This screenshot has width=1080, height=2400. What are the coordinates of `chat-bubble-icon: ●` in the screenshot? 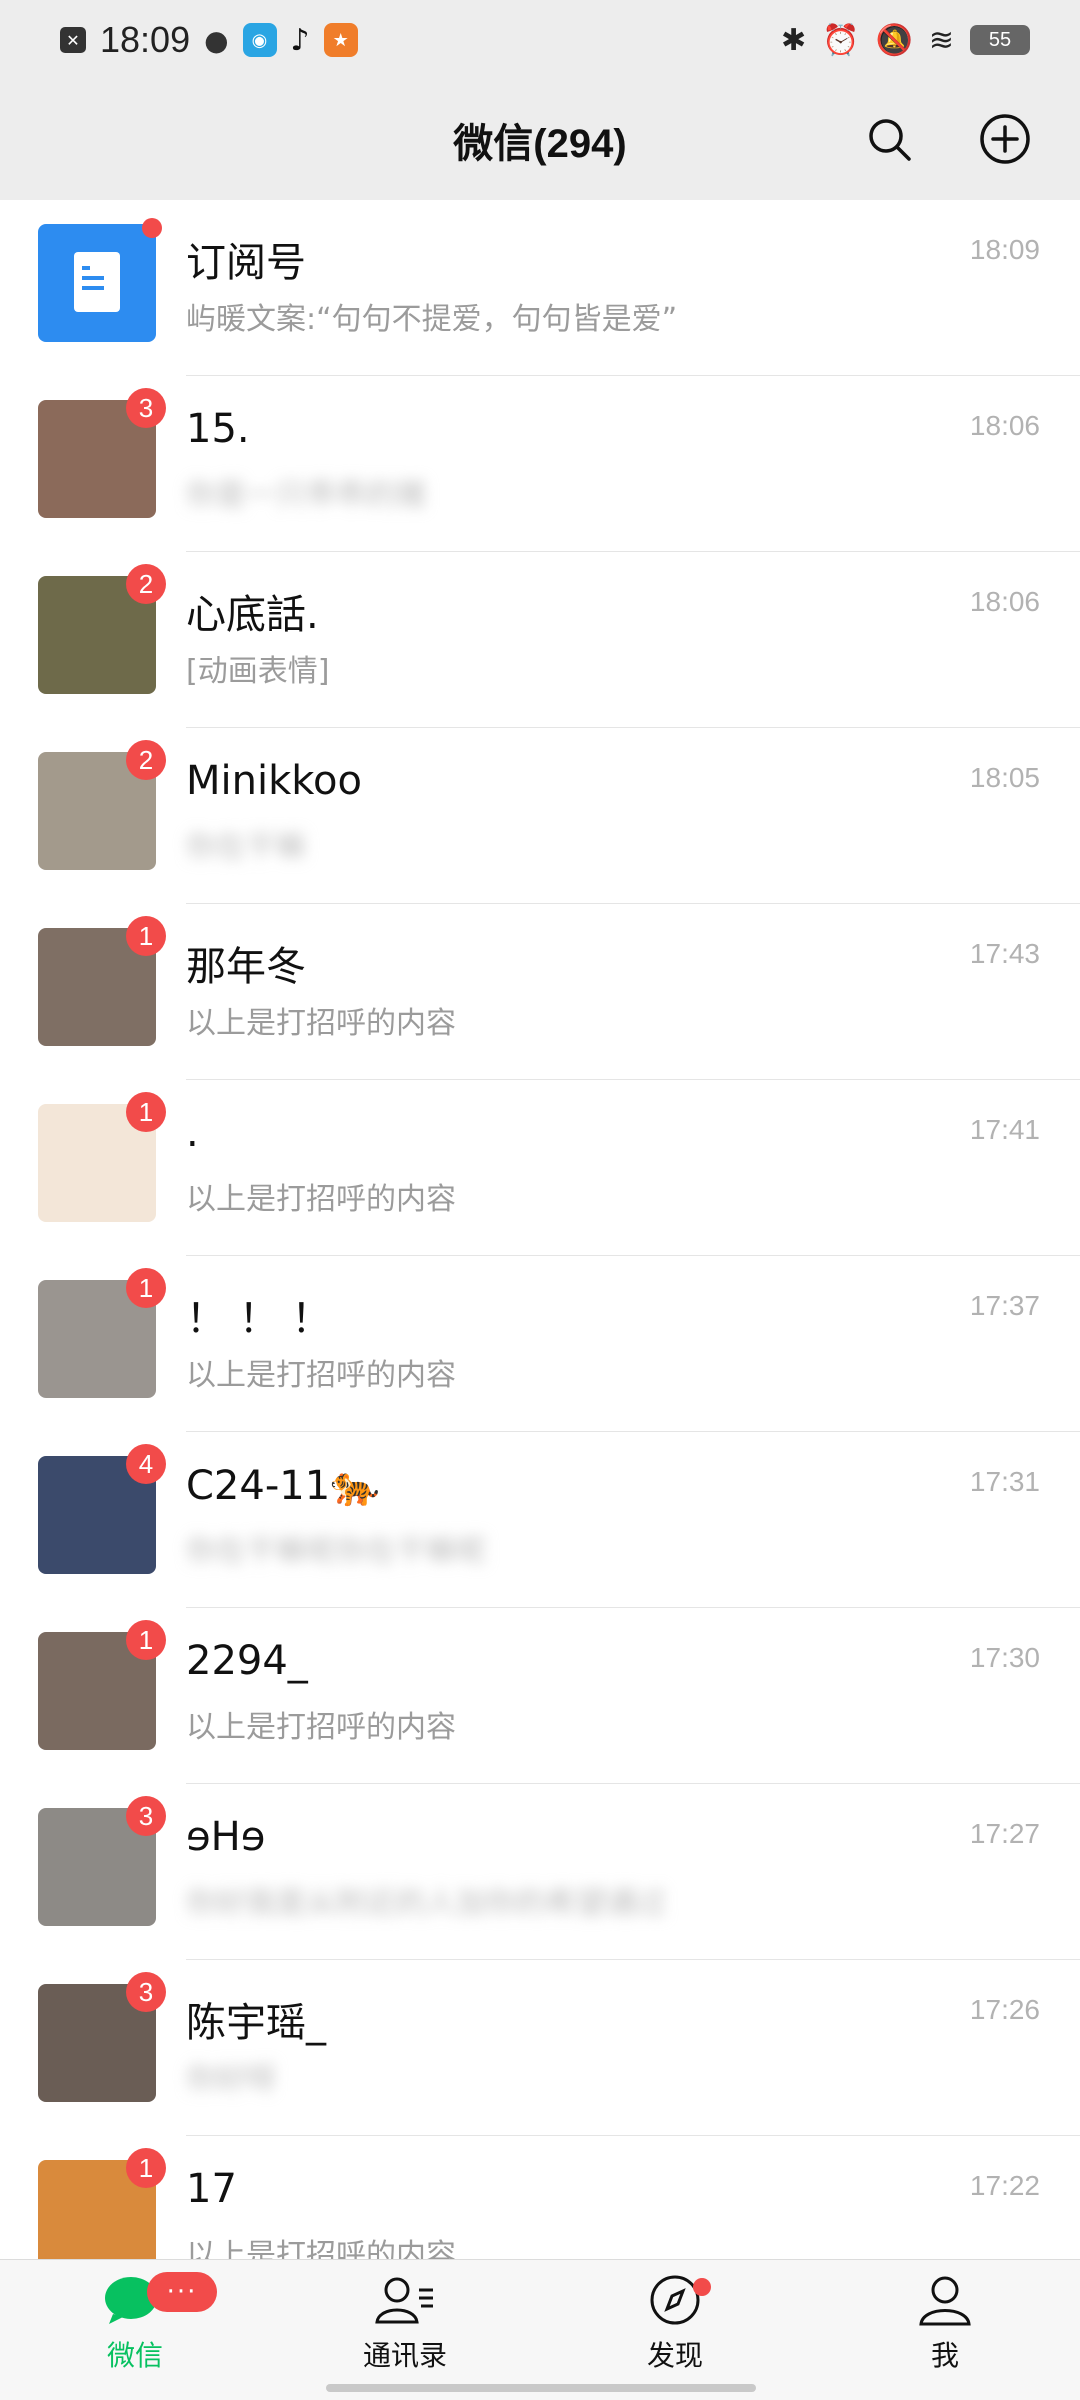 It's located at (216, 40).